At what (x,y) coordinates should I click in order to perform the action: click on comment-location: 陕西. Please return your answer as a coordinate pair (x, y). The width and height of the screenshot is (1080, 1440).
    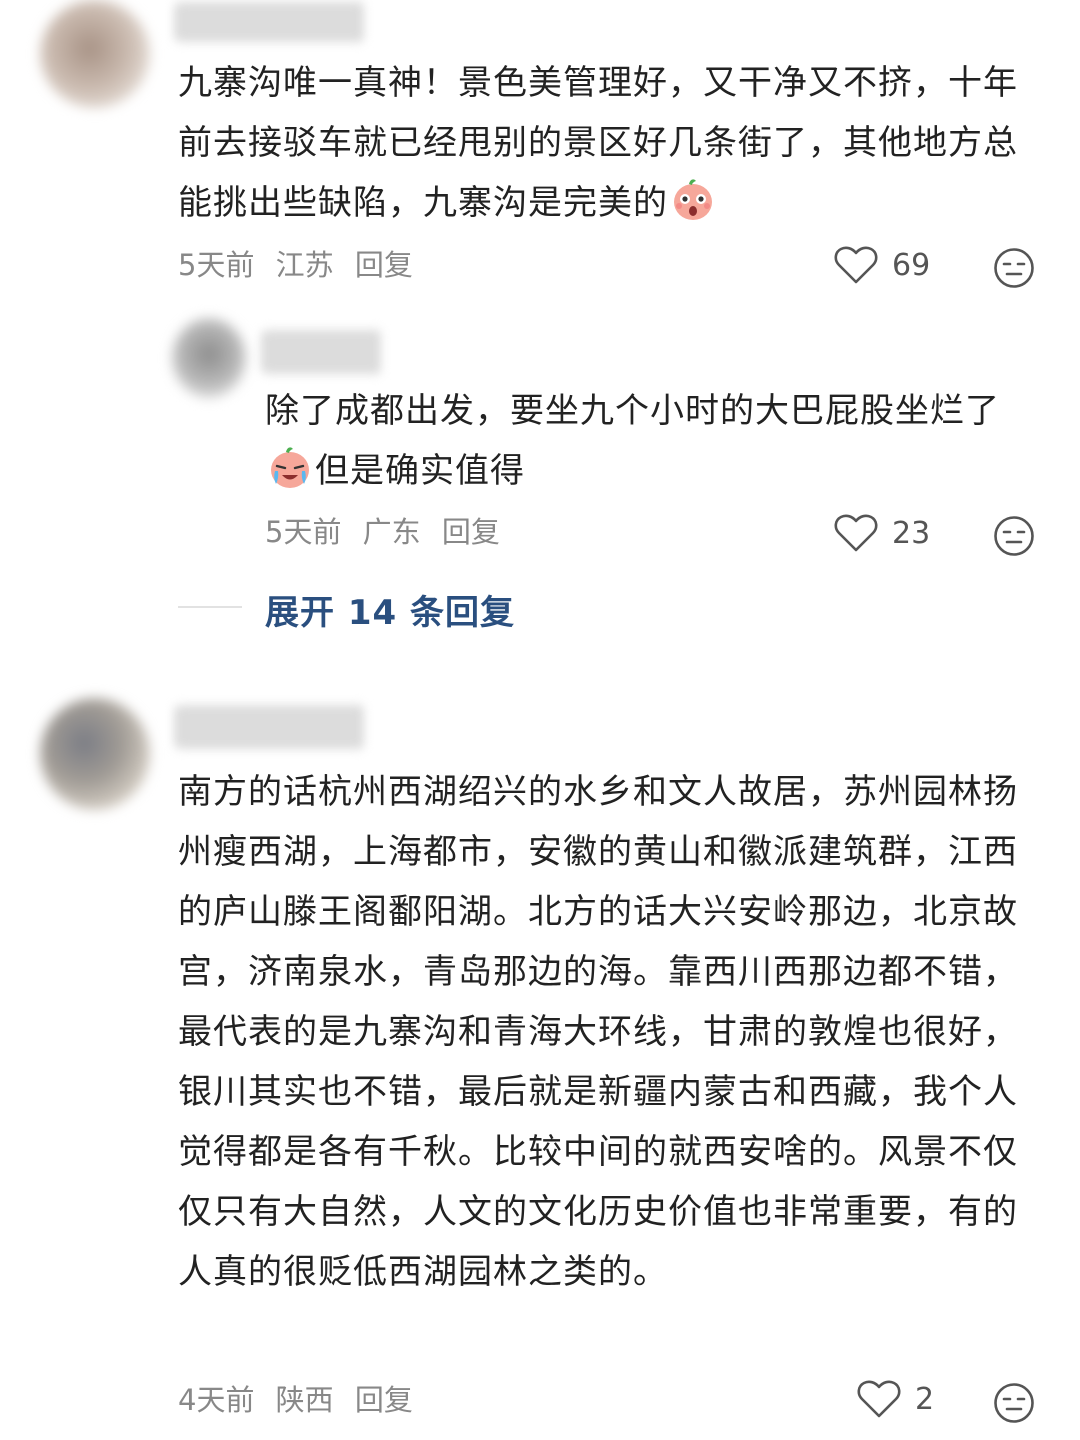
    Looking at the image, I should click on (304, 1400).